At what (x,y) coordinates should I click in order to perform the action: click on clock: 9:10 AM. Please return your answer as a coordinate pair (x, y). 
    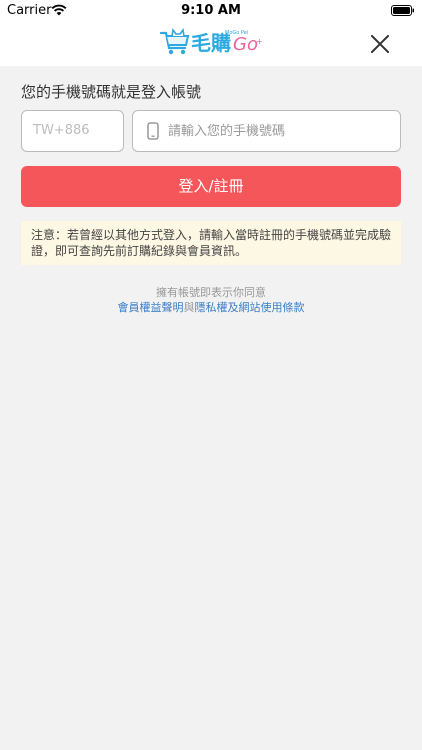
    Looking at the image, I should click on (211, 10).